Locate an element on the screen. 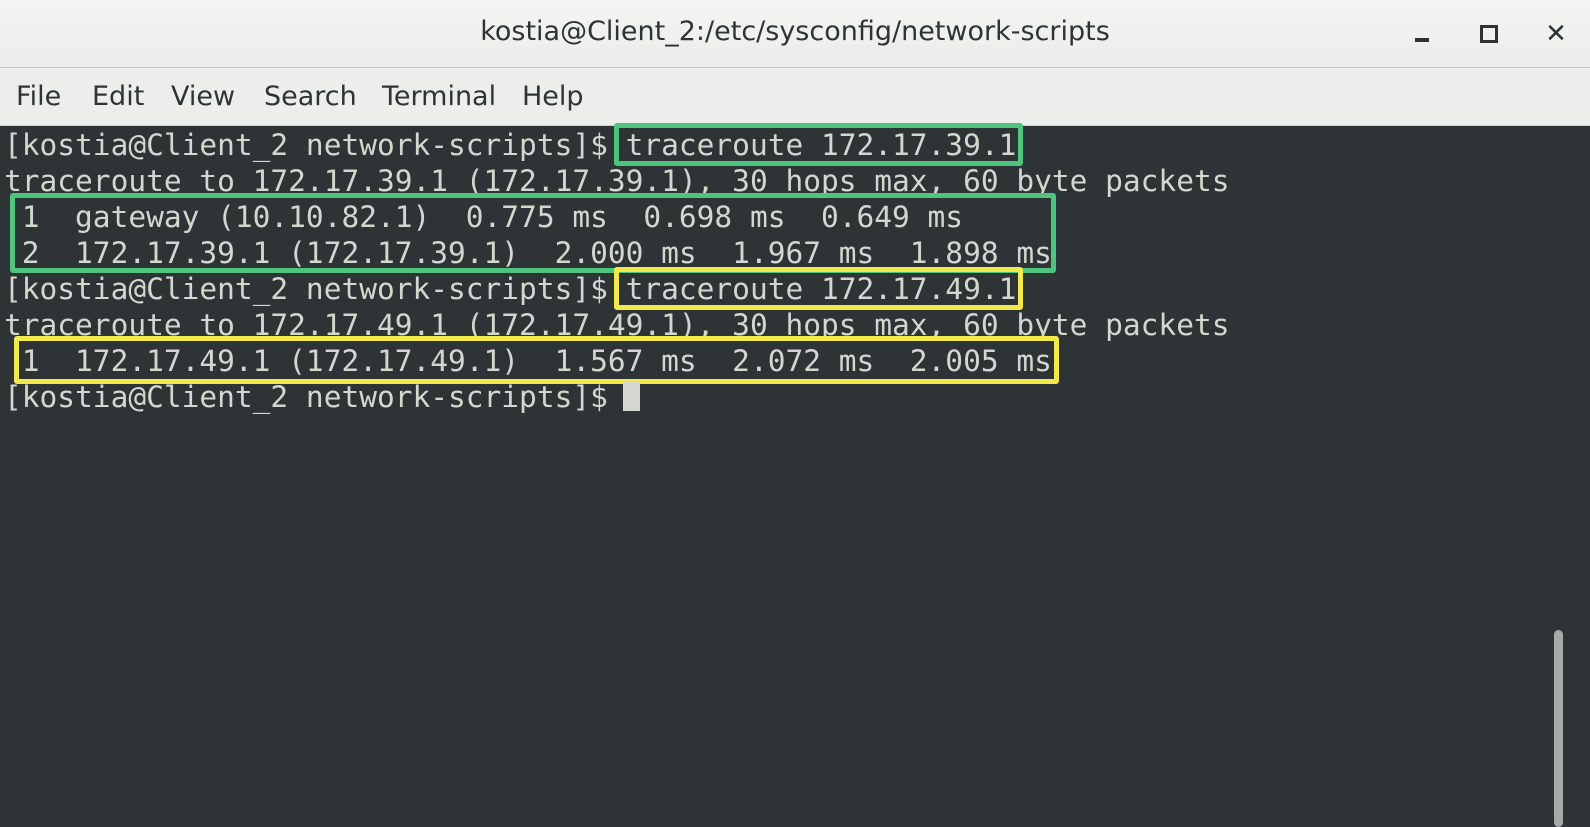 This screenshot has width=1590, height=827. minimize-icon is located at coordinates (1422, 40).